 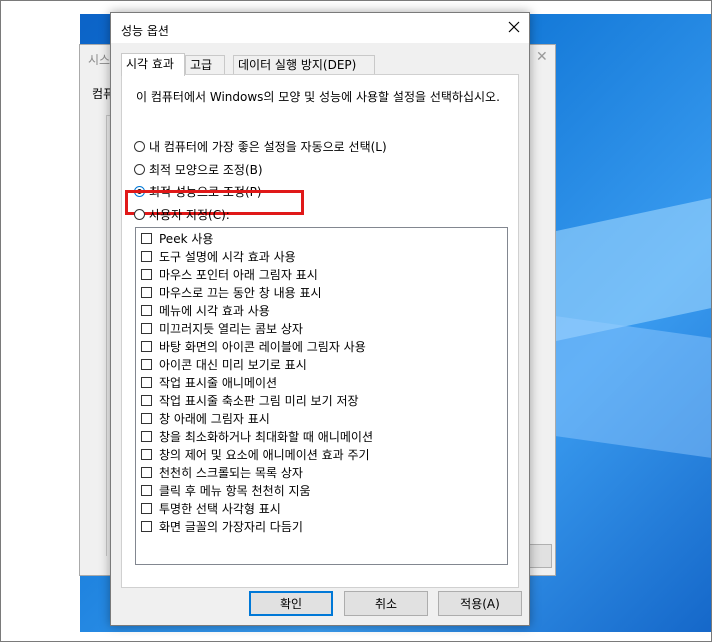 I want to click on ok-button: 확인, so click(x=291, y=603).